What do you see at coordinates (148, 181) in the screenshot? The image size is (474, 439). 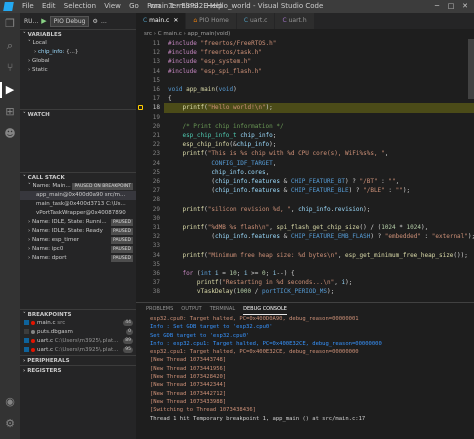 I see `line-number: 26` at bounding box center [148, 181].